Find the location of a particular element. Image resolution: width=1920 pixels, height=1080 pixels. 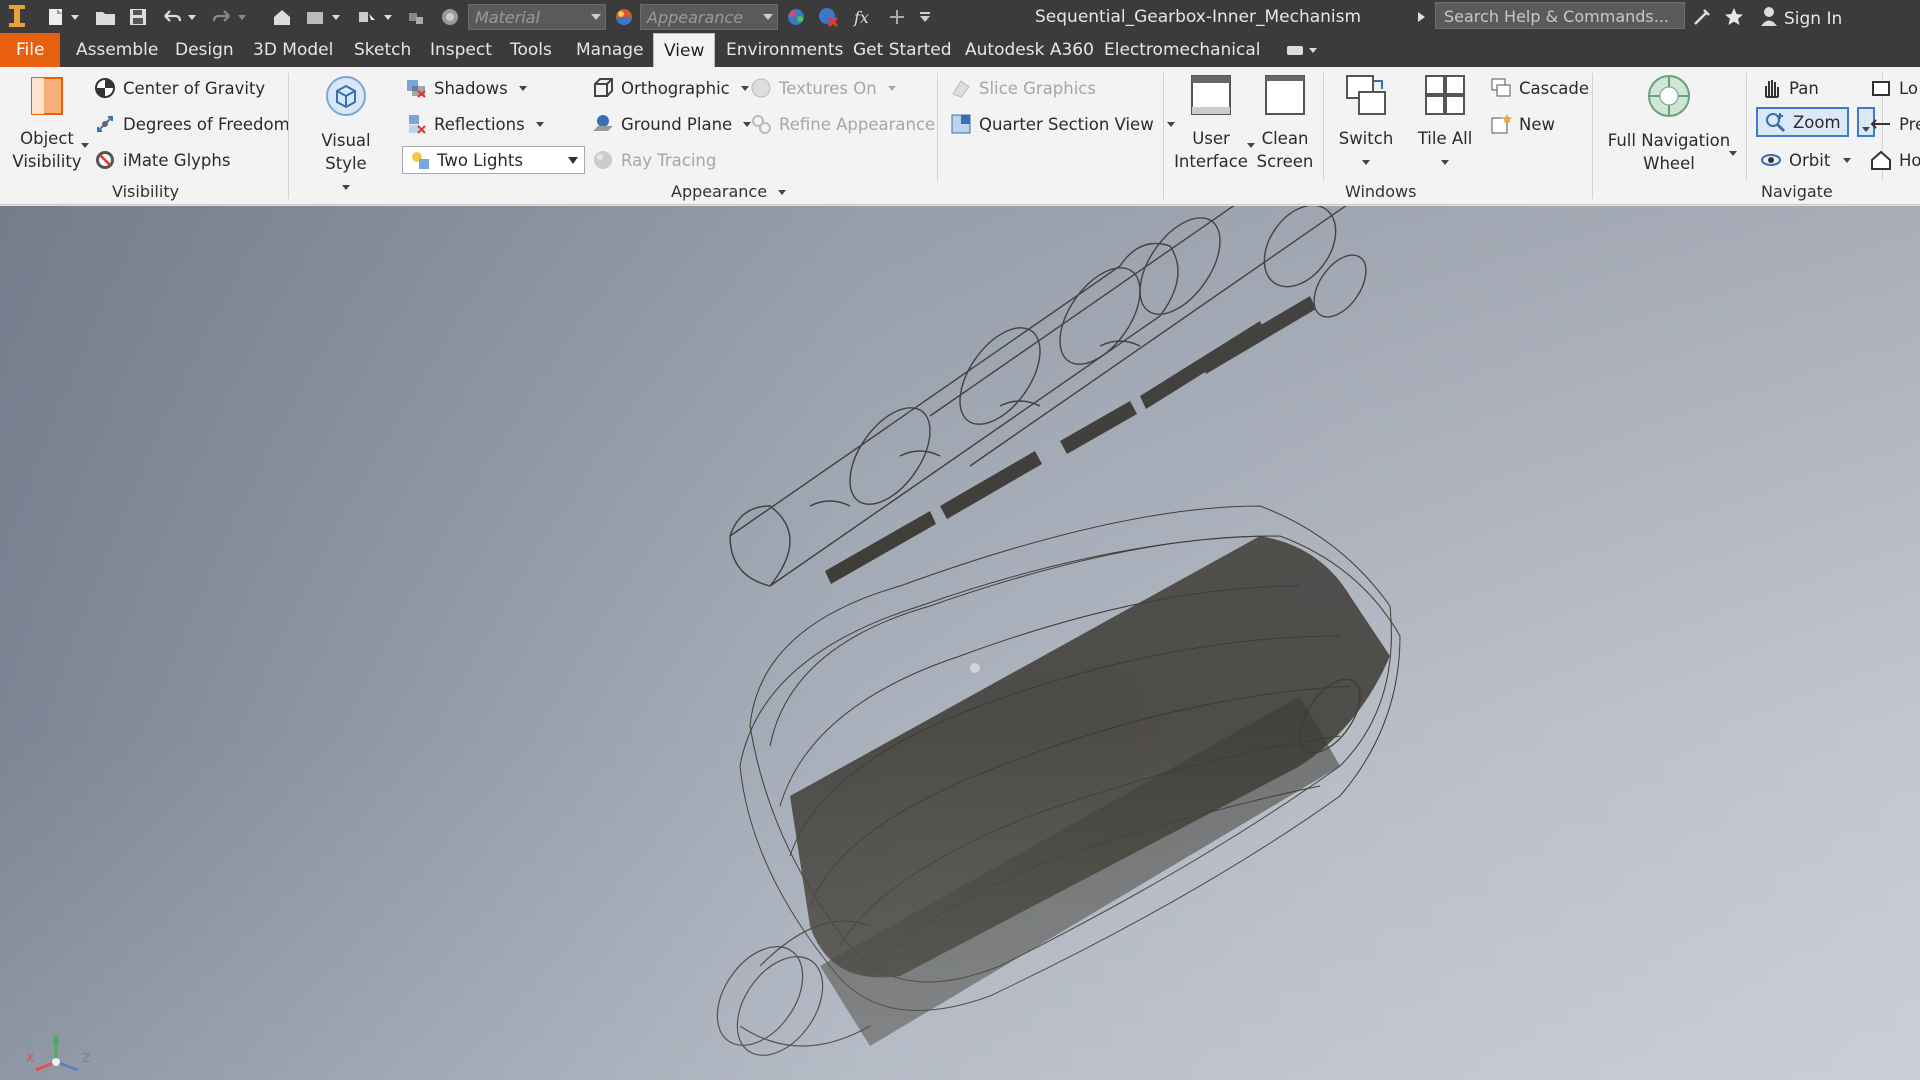

tab-environments: Environments is located at coordinates (784, 50).